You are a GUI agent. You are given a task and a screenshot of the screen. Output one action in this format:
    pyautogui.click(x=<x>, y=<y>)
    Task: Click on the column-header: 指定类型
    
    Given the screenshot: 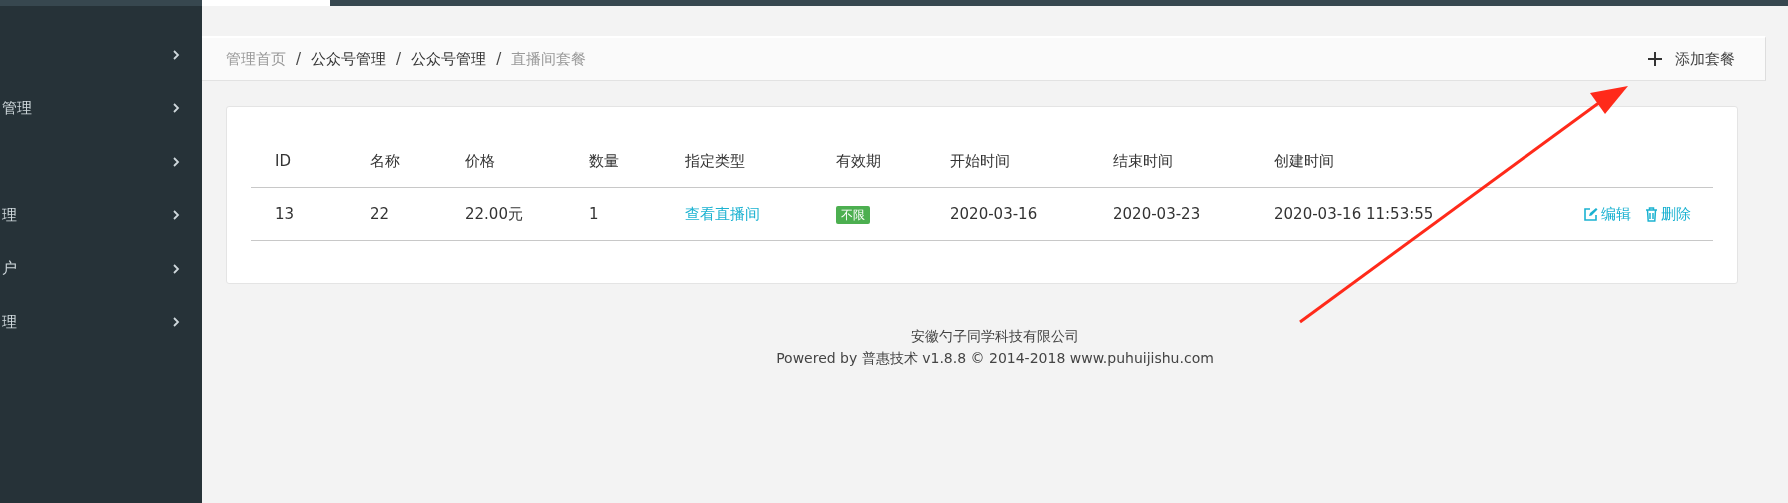 What is the action you would take?
    pyautogui.click(x=736, y=161)
    